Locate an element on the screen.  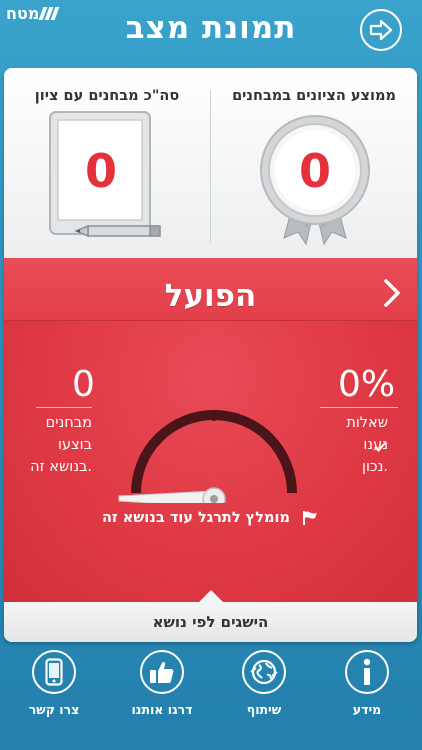
info-icon is located at coordinates (367, 671).